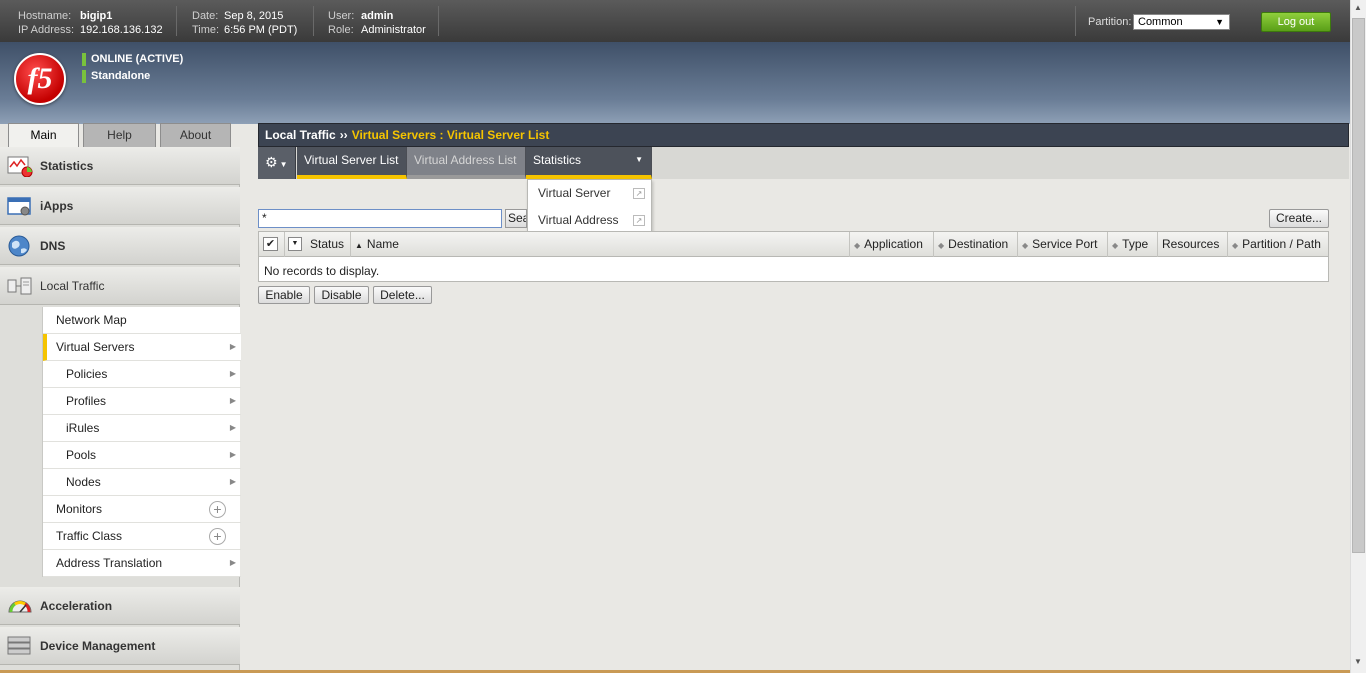 The width and height of the screenshot is (1366, 673). Describe the element at coordinates (120, 286) in the screenshot. I see `sidebar-item-local-traffic: Local Traffic` at that location.